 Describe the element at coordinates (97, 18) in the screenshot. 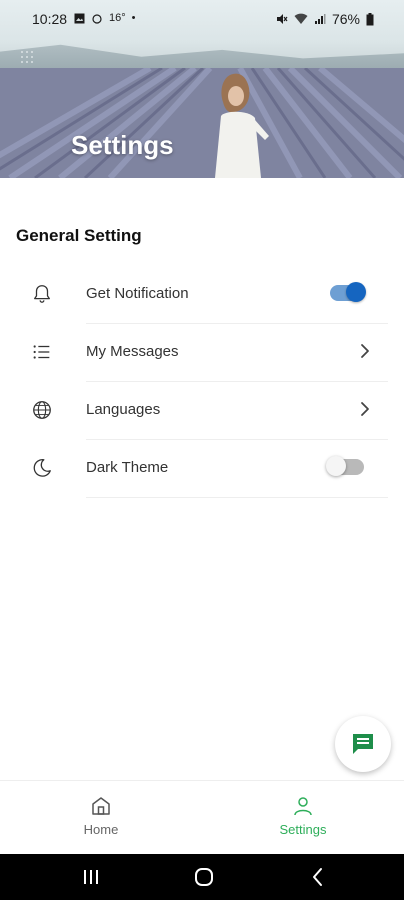

I see `weather-icon` at that location.